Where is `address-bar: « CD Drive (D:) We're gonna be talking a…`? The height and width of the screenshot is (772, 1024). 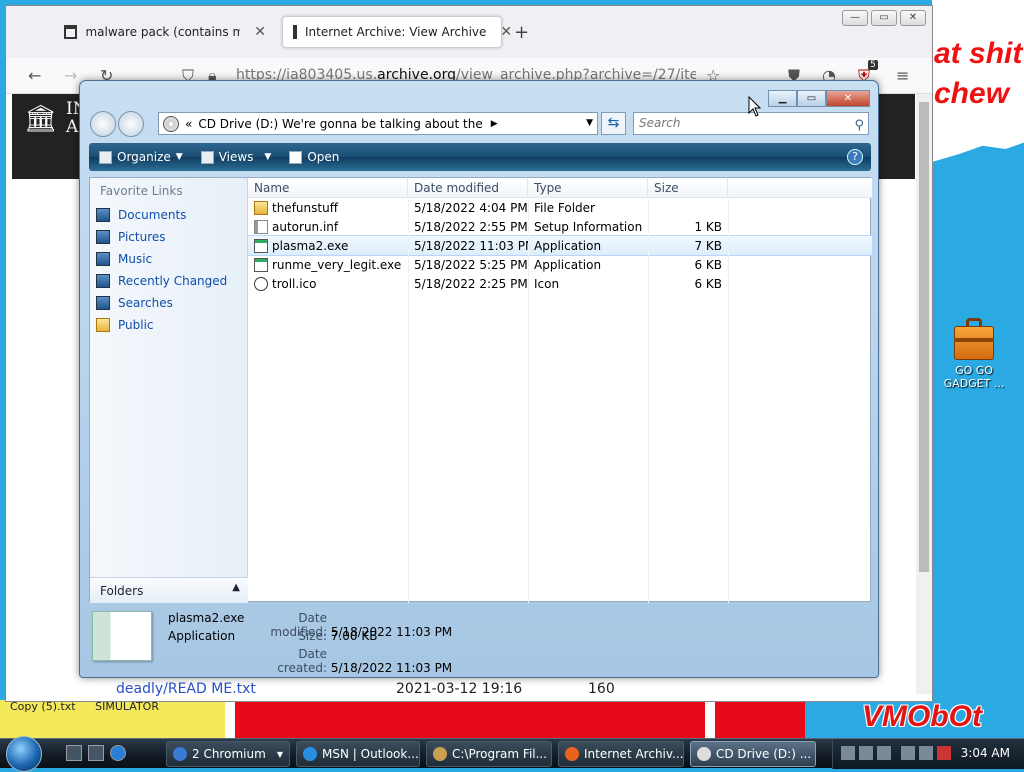
address-bar: « CD Drive (D:) We're gonna be talking a… is located at coordinates (378, 123).